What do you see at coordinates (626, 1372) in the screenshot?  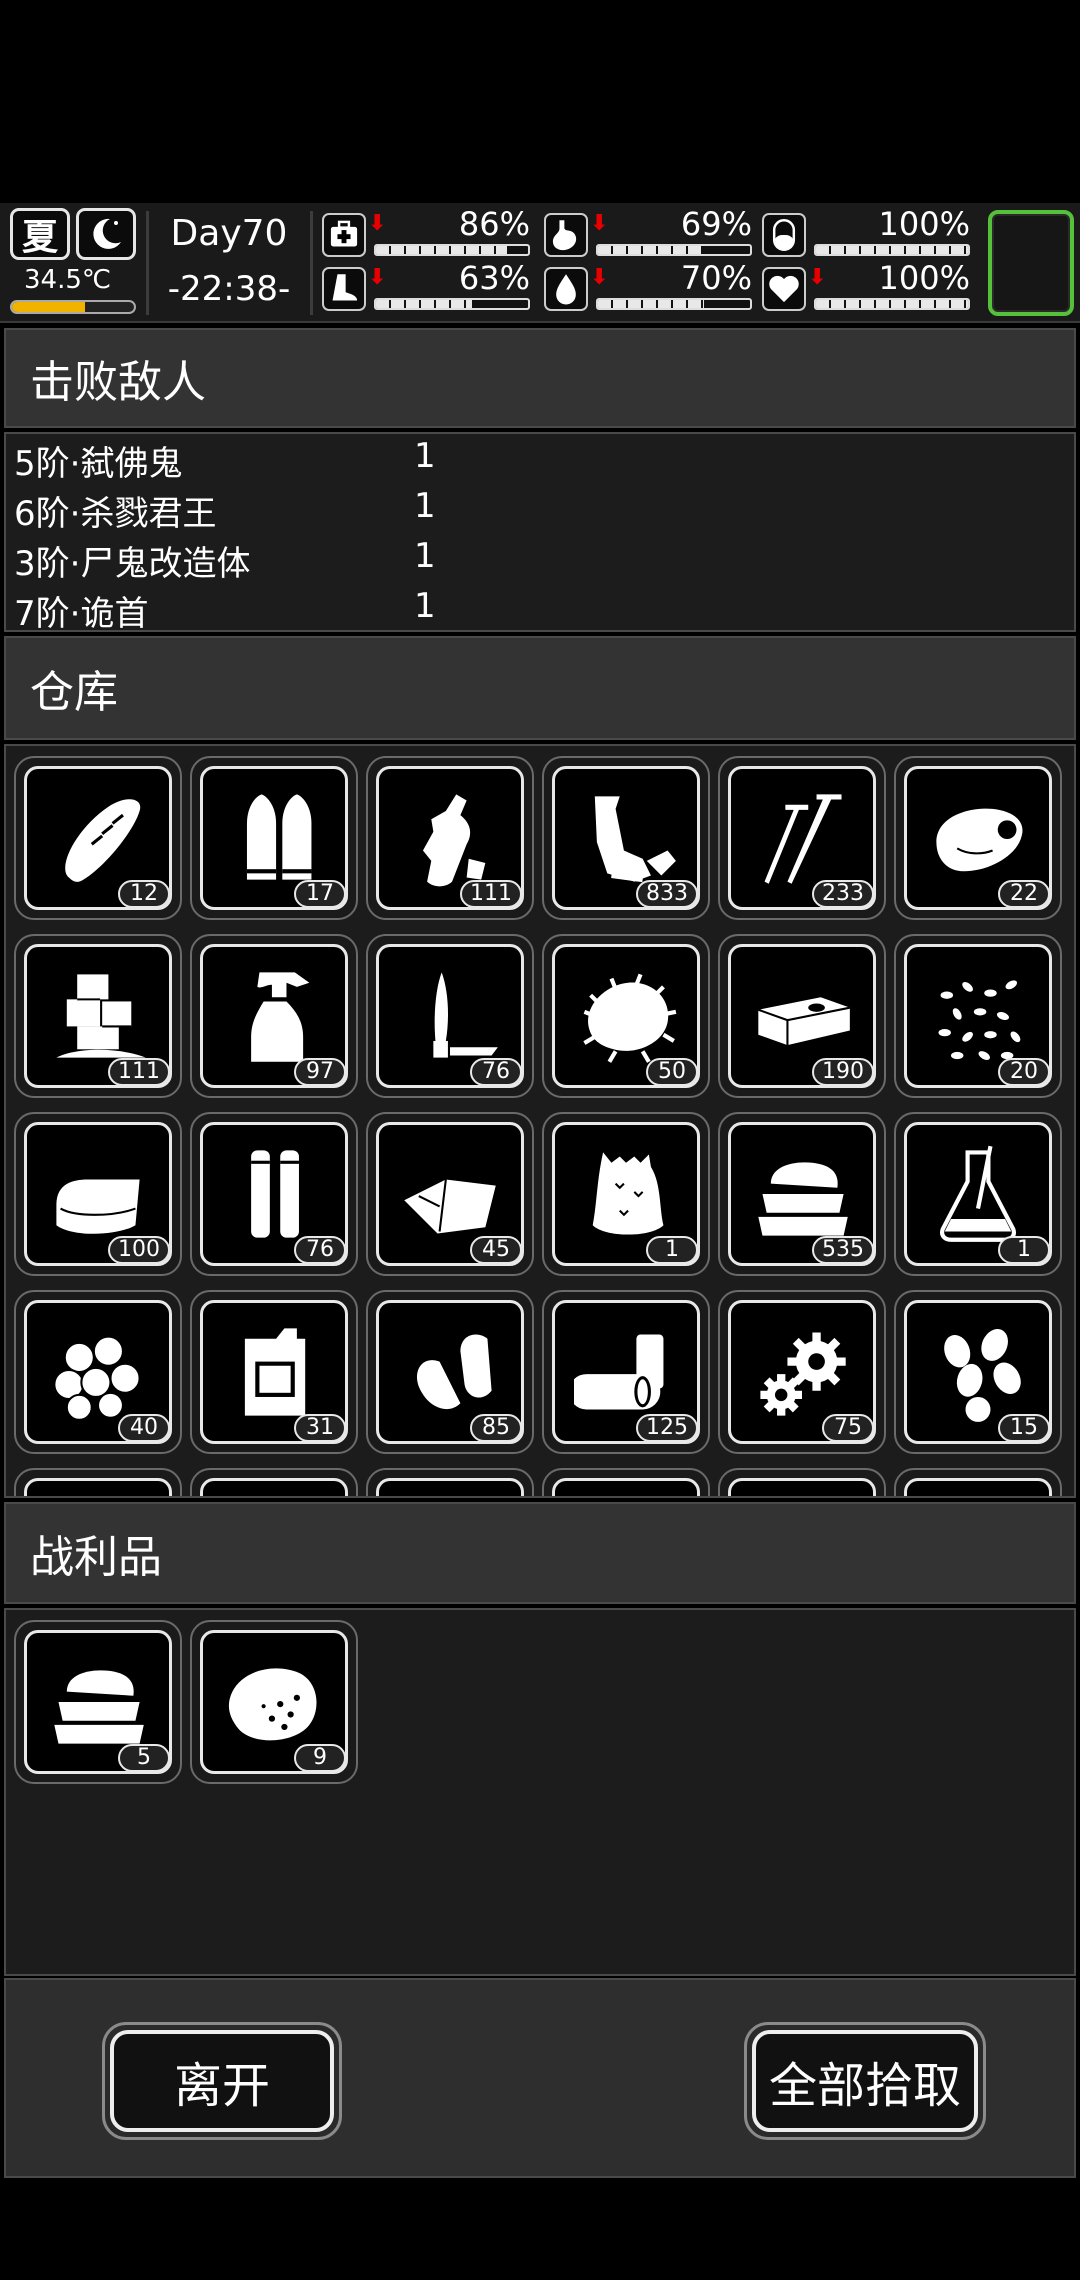 I see `item-slot: 125` at bounding box center [626, 1372].